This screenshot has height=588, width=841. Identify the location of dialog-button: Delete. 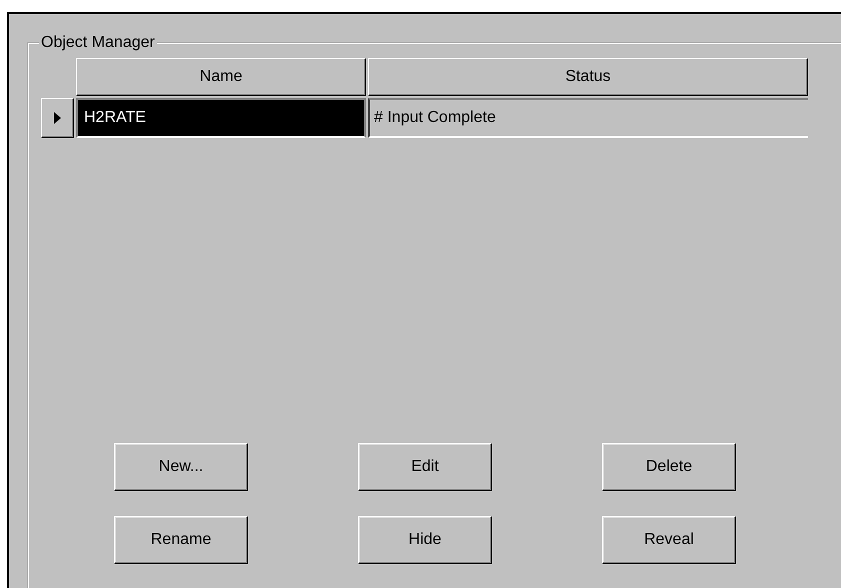
(669, 467).